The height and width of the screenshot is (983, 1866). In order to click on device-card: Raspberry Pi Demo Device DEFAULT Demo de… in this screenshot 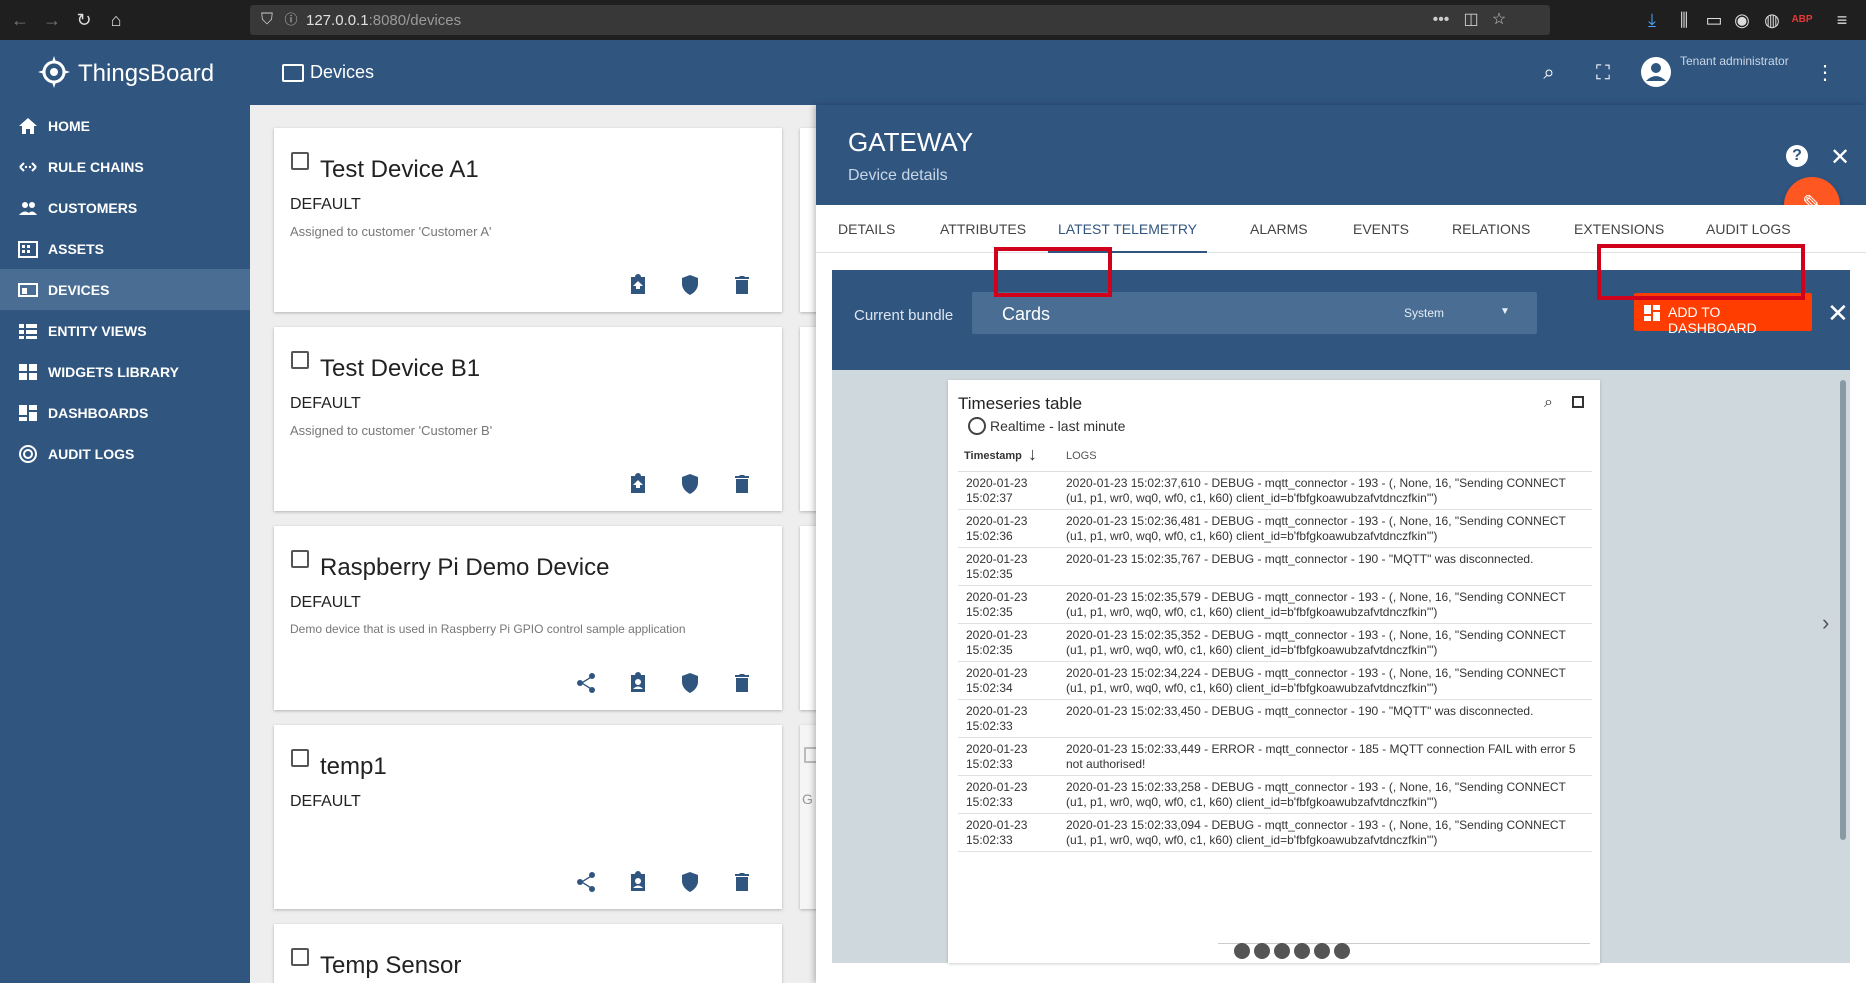, I will do `click(528, 618)`.